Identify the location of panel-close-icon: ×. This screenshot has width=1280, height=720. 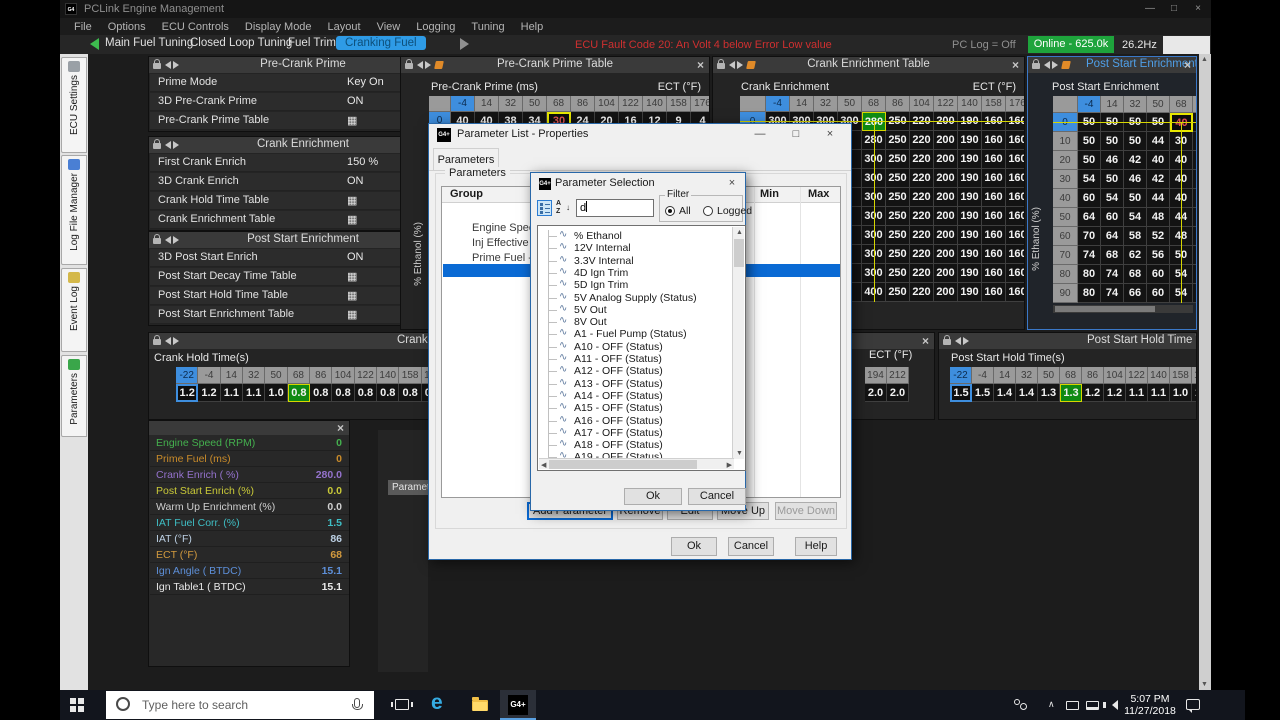
(700, 65).